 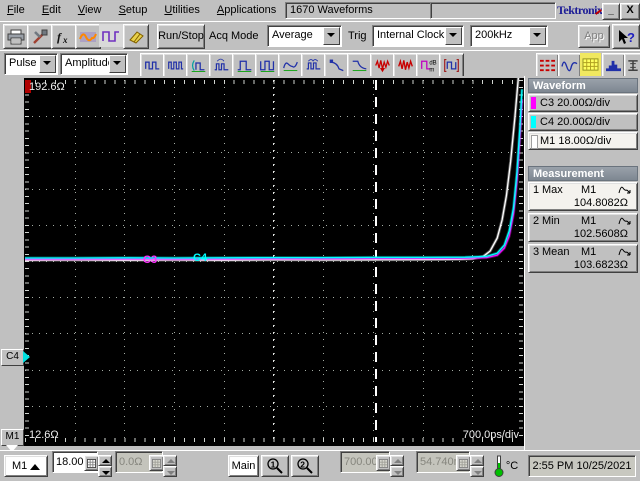 What do you see at coordinates (583, 258) in the screenshot?
I see `measurement-button-mean: 3 Mean M1 103.6823Ω` at bounding box center [583, 258].